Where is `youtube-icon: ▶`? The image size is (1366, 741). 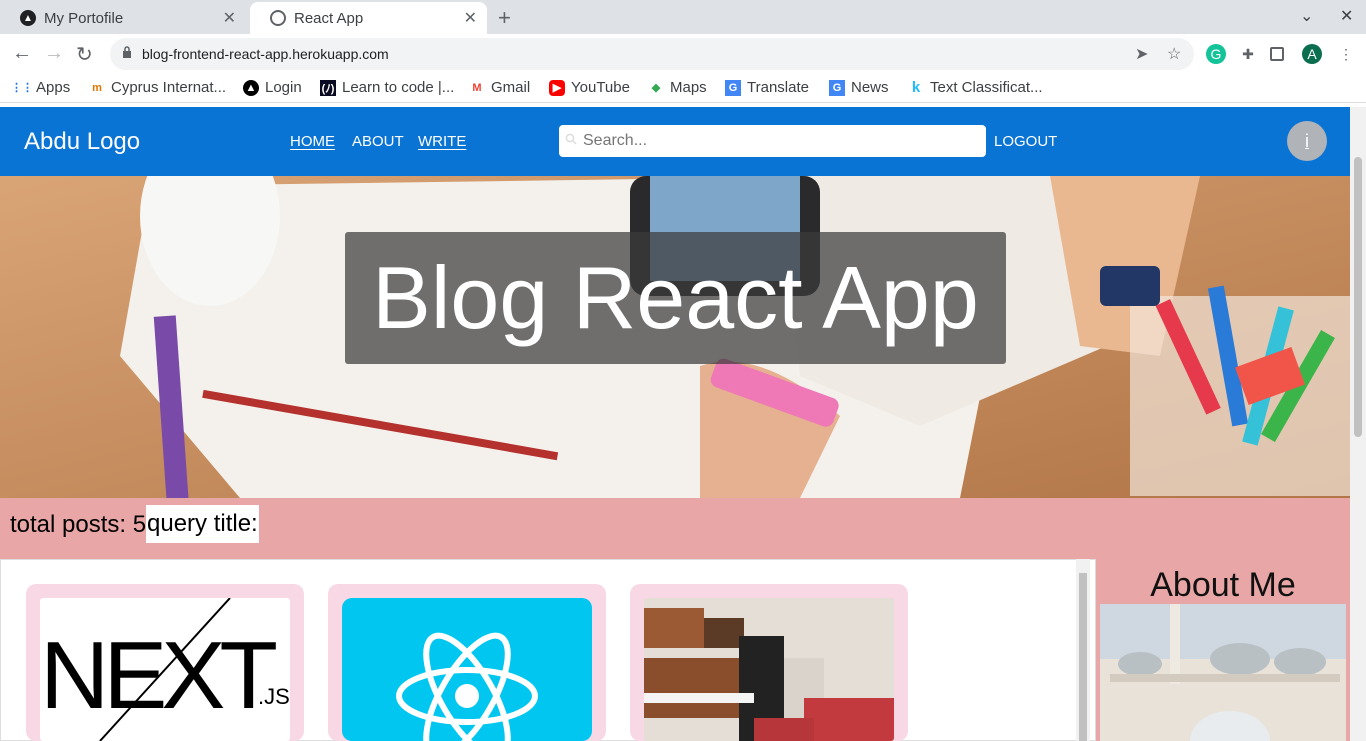
youtube-icon: ▶ is located at coordinates (557, 87).